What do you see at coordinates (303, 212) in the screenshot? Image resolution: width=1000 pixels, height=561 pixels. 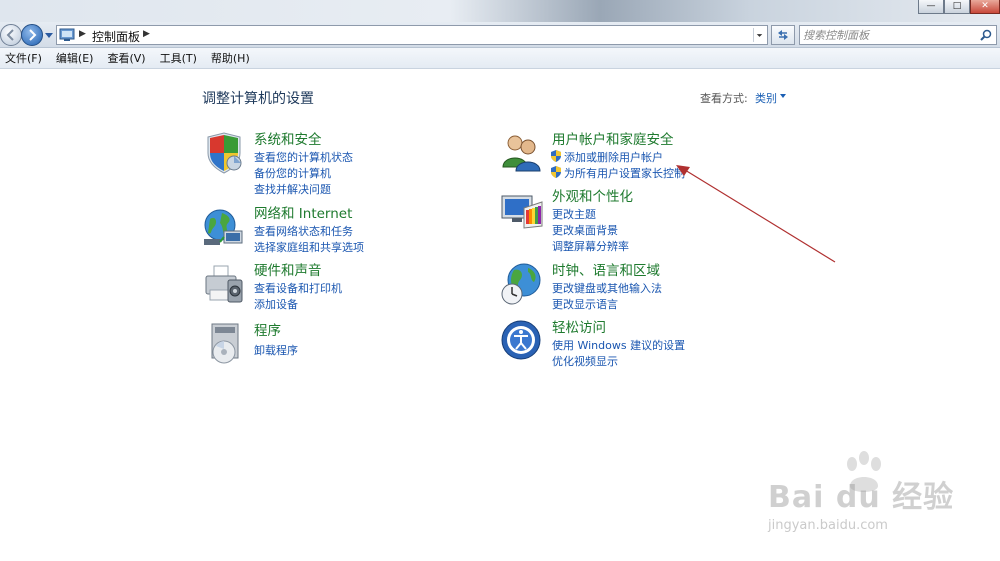 I see `category-title: 网络和 Internet` at bounding box center [303, 212].